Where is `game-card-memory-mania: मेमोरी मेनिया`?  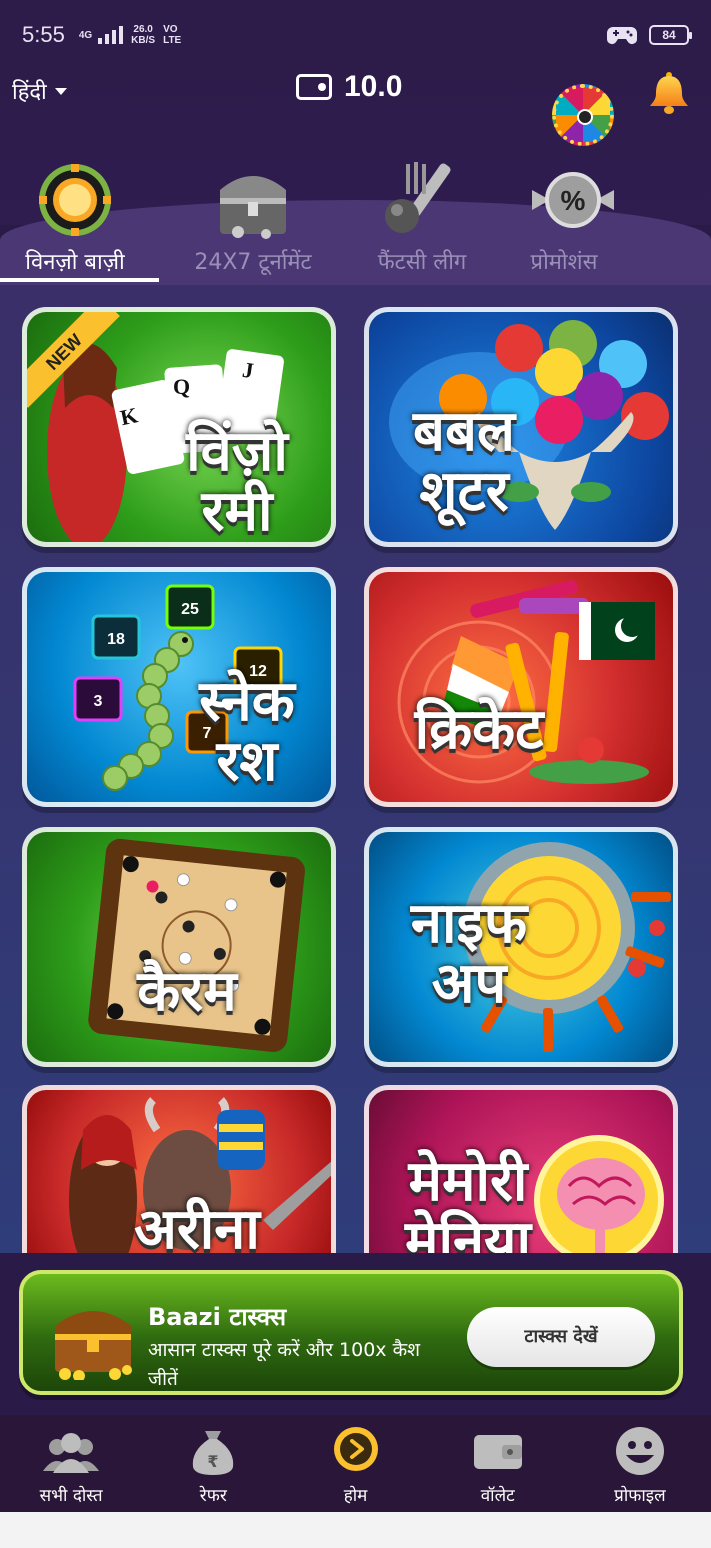 game-card-memory-mania: मेमोरी मेनिया is located at coordinates (521, 1169).